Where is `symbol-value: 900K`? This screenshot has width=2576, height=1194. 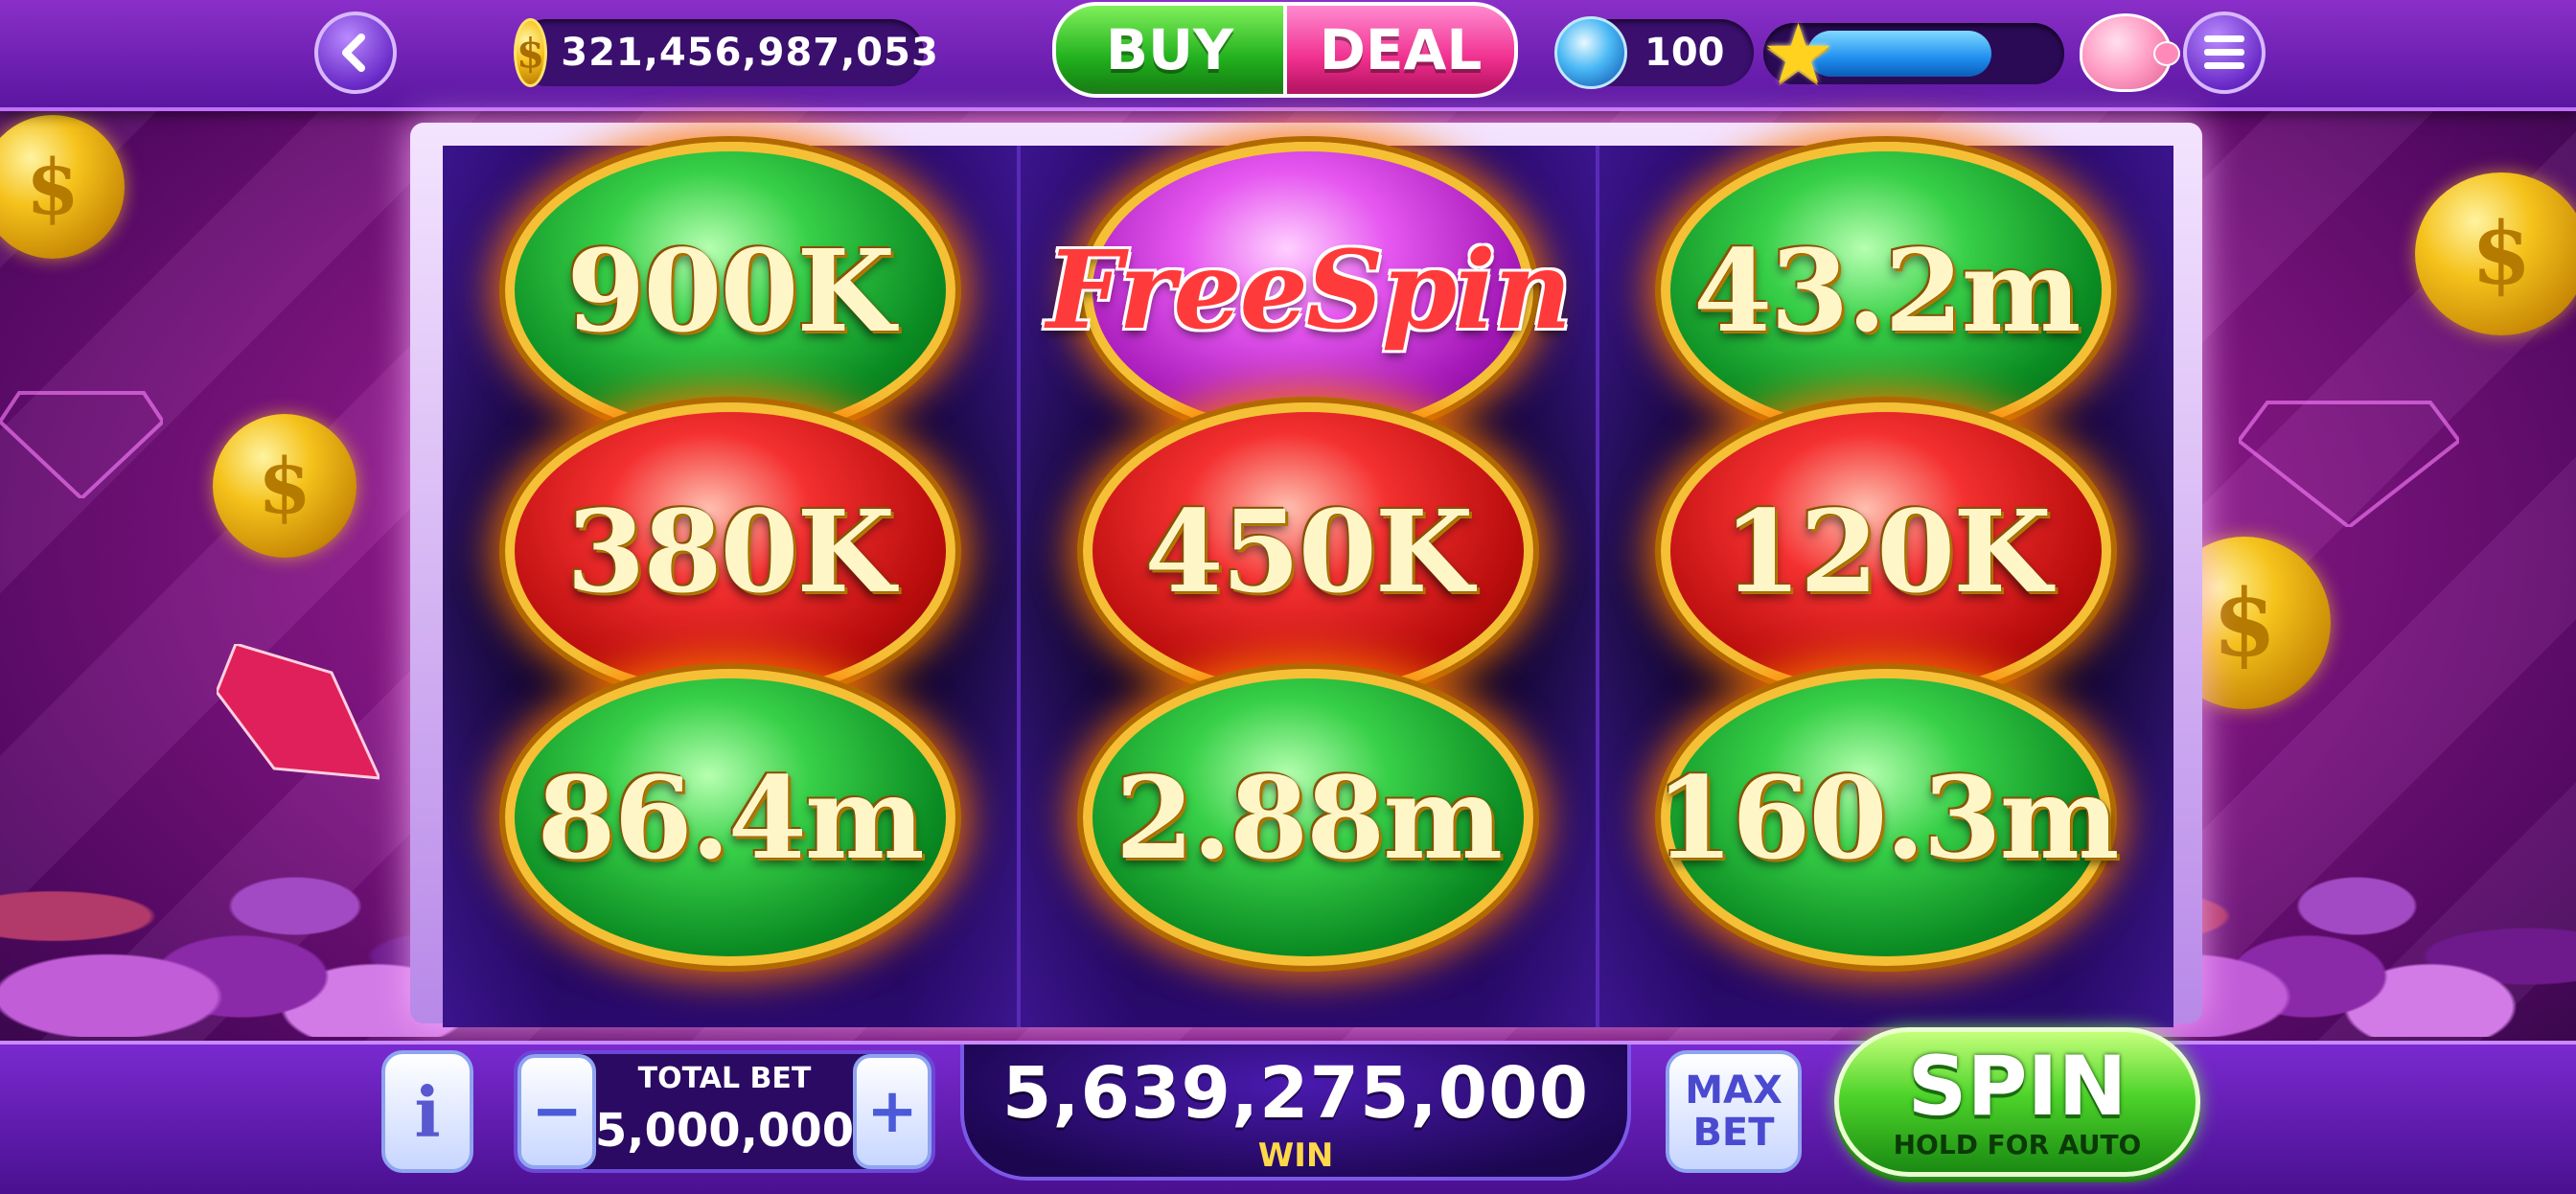
symbol-value: 900K is located at coordinates (730, 290).